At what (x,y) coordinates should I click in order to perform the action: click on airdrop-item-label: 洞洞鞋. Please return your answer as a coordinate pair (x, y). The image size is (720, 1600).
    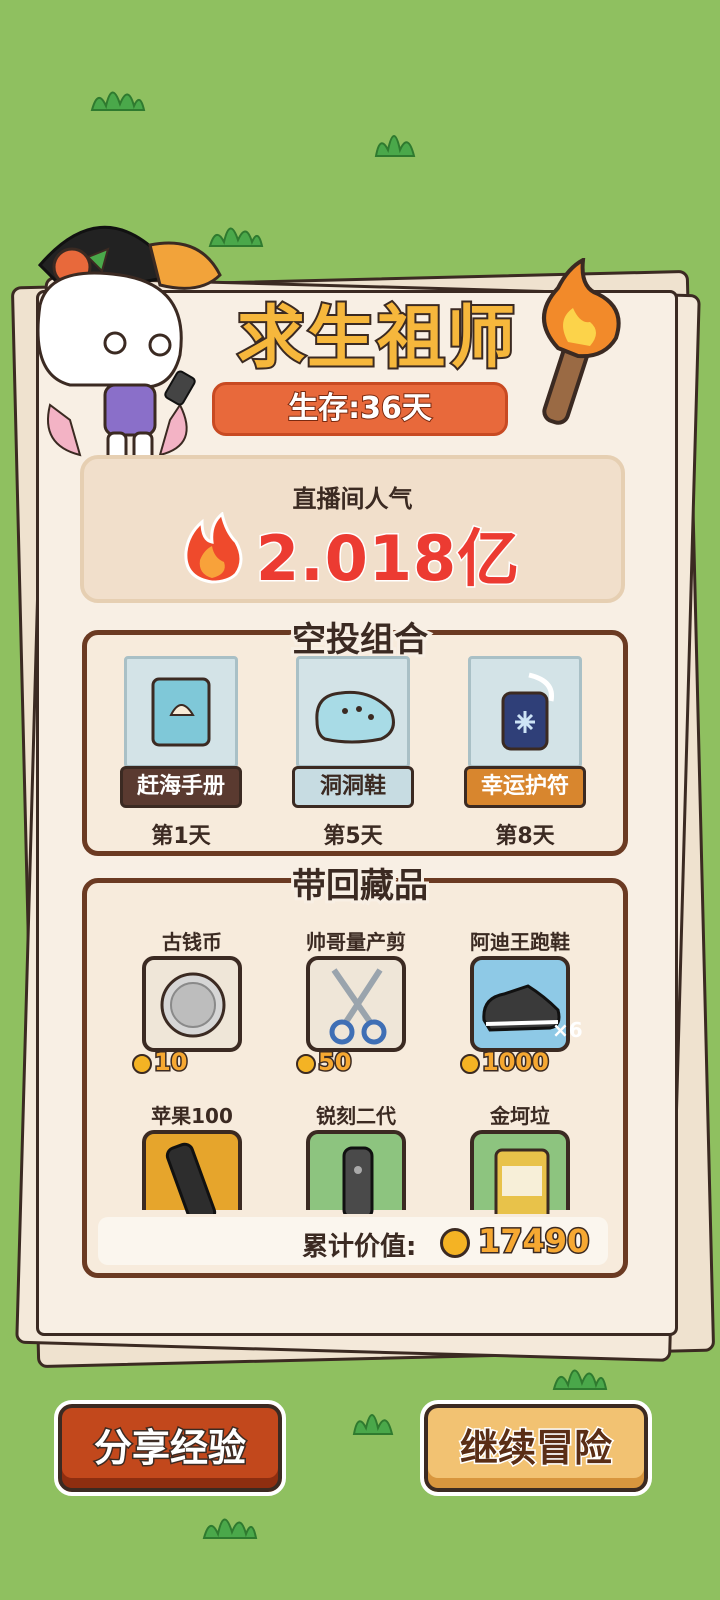
    Looking at the image, I should click on (353, 787).